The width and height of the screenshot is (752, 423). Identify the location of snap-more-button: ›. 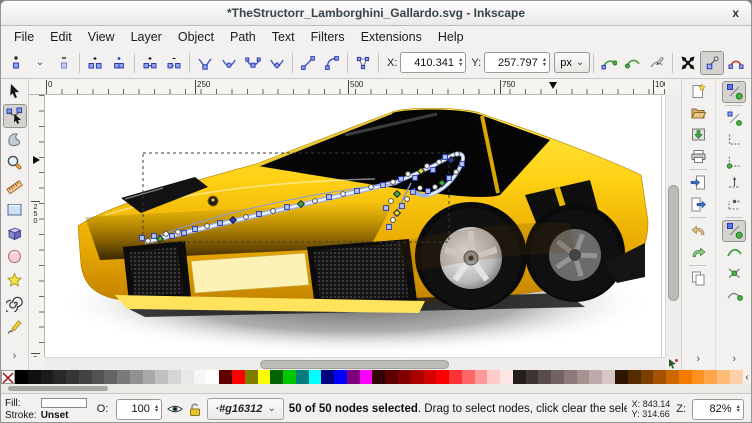
(734, 360).